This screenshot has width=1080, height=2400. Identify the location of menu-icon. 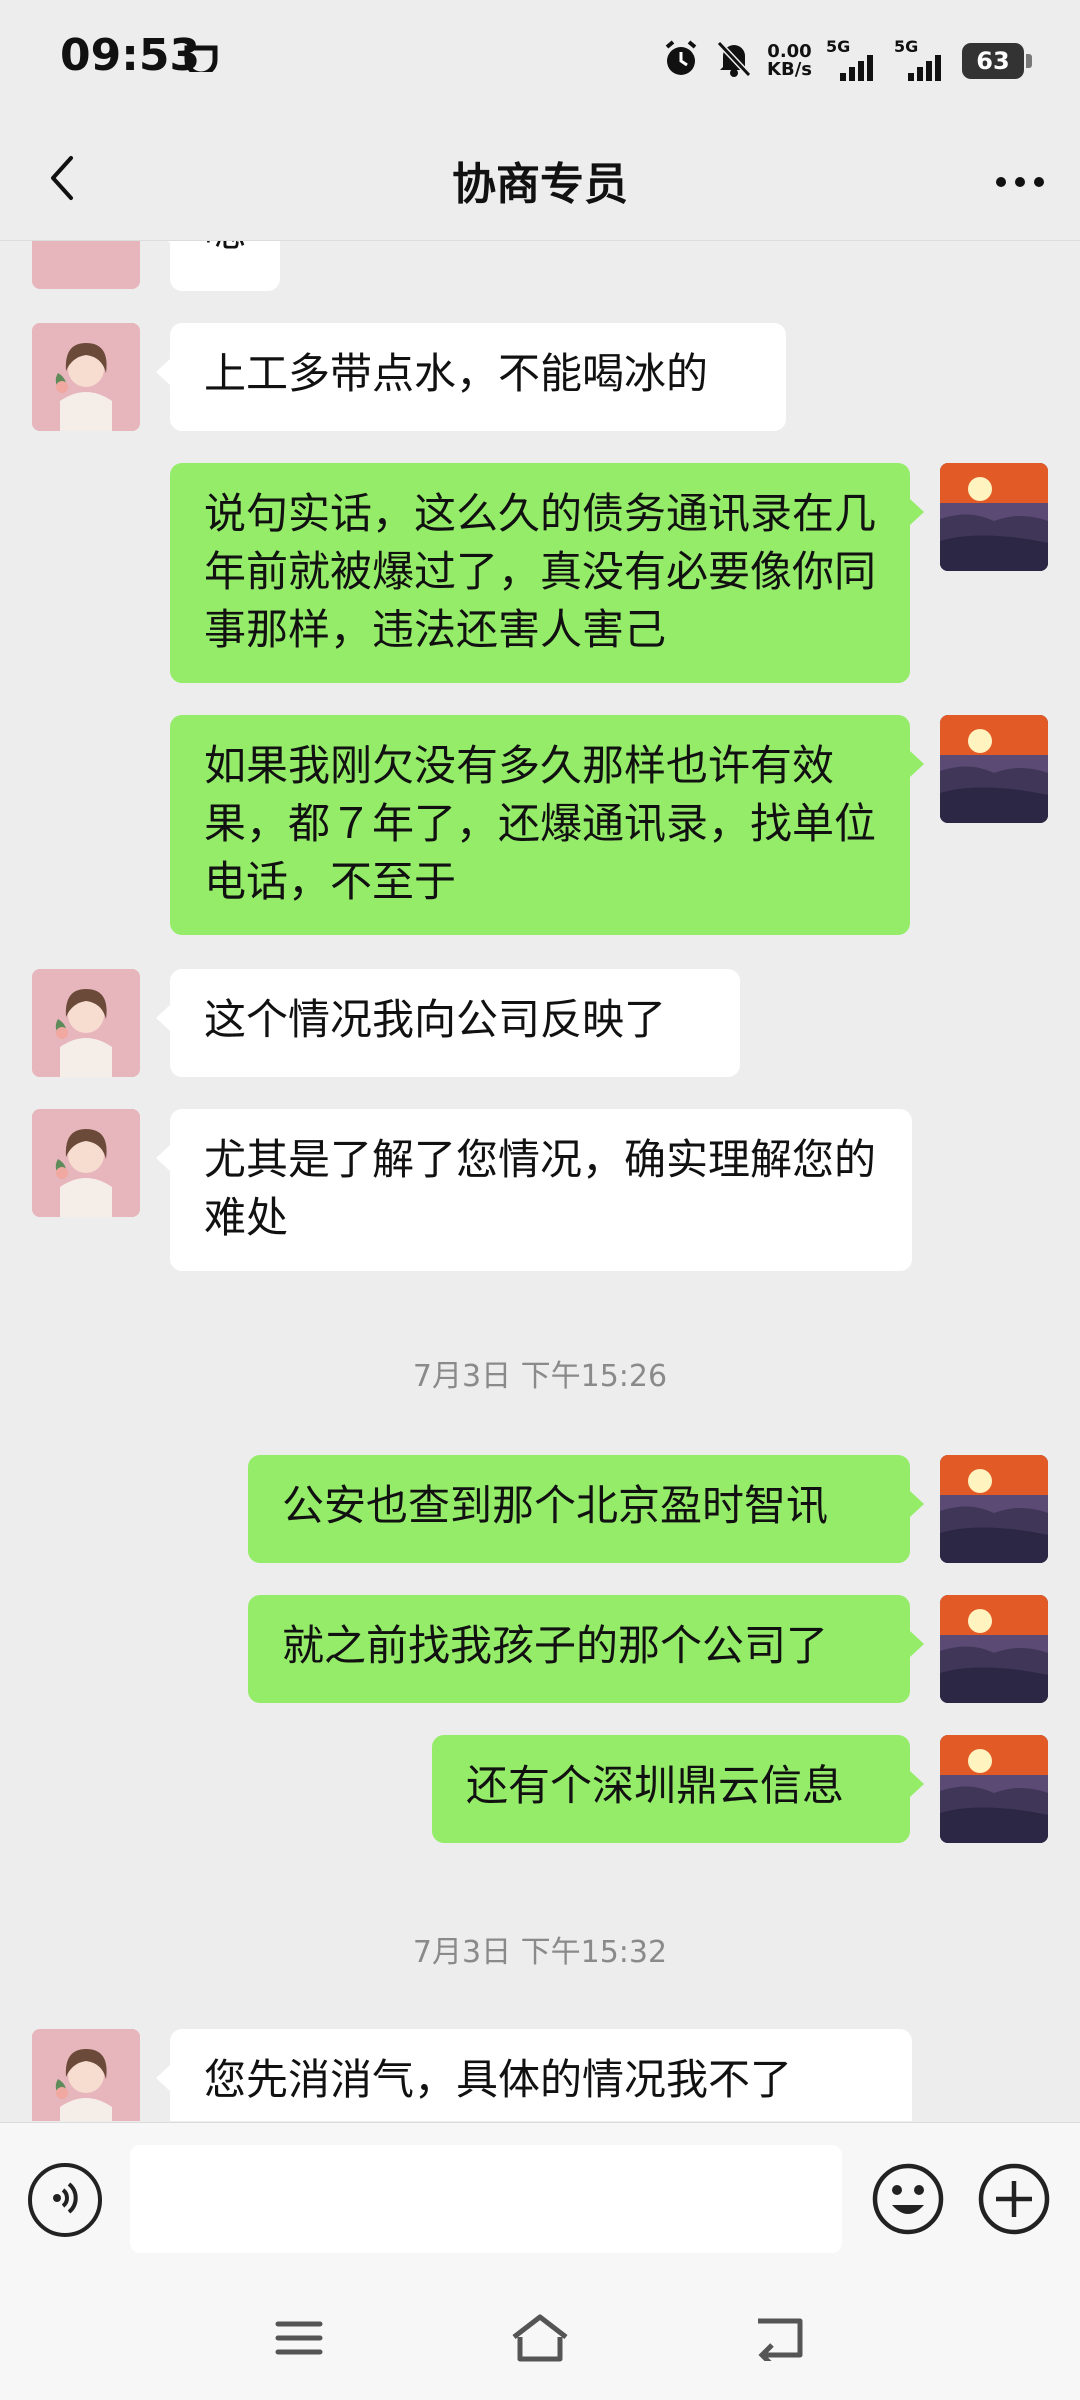
(299, 2340).